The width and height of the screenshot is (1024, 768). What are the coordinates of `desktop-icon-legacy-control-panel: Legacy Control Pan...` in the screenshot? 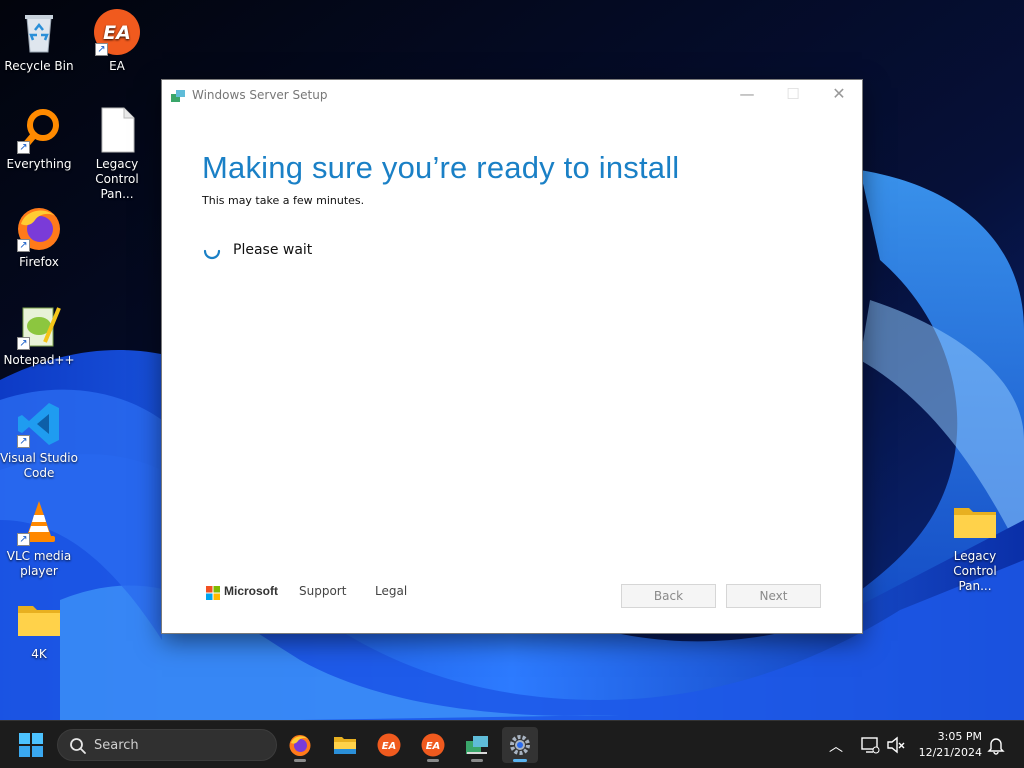 It's located at (117, 154).